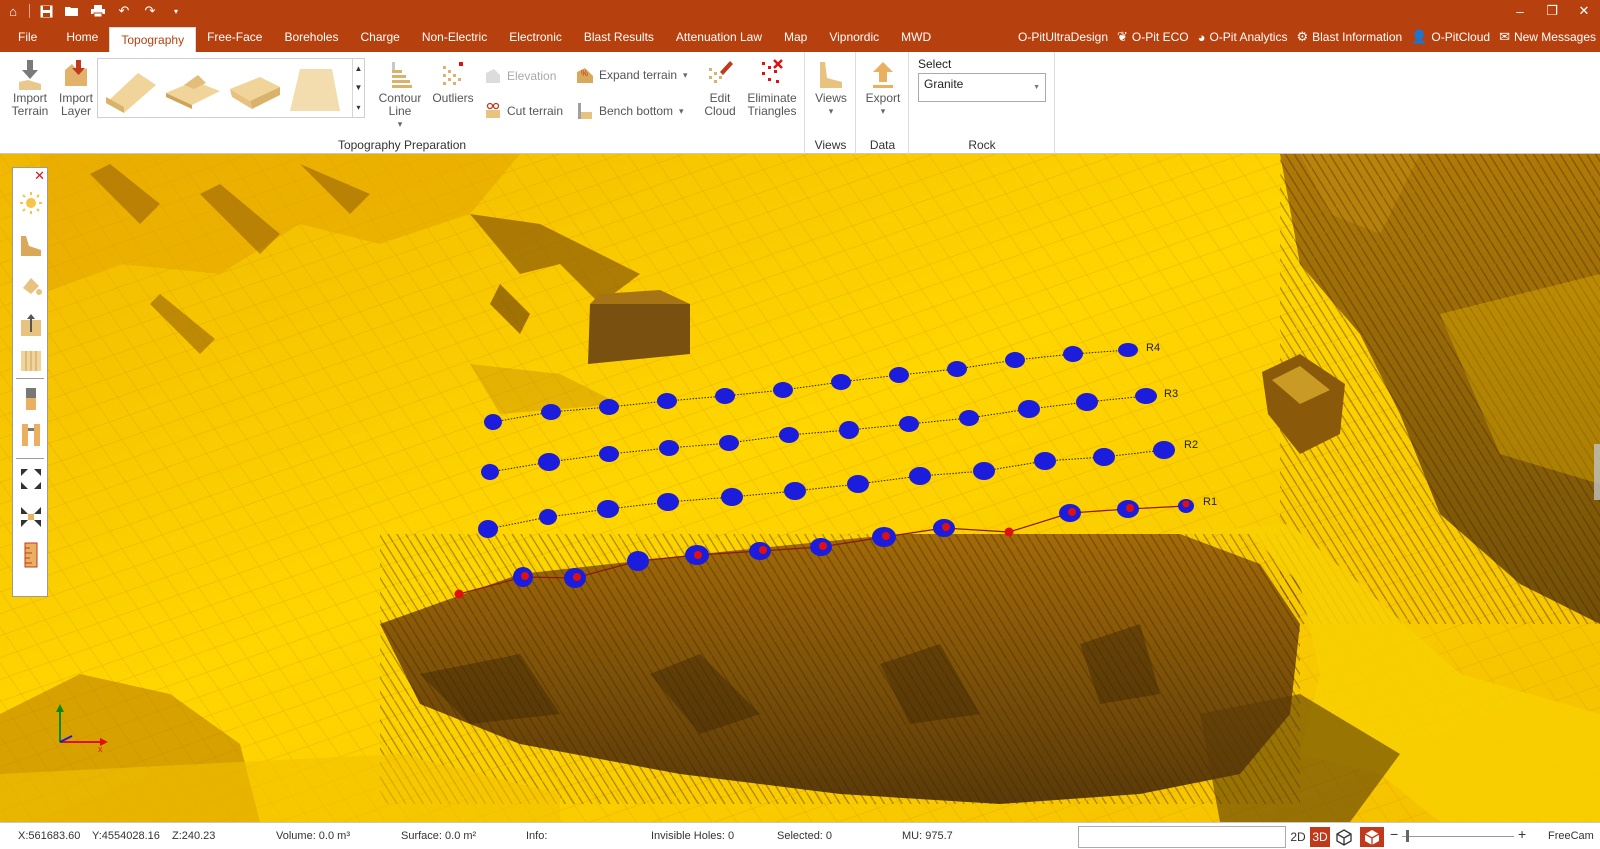 The height and width of the screenshot is (849, 1600). What do you see at coordinates (831, 88) in the screenshot?
I see `views-button: Views ▾` at bounding box center [831, 88].